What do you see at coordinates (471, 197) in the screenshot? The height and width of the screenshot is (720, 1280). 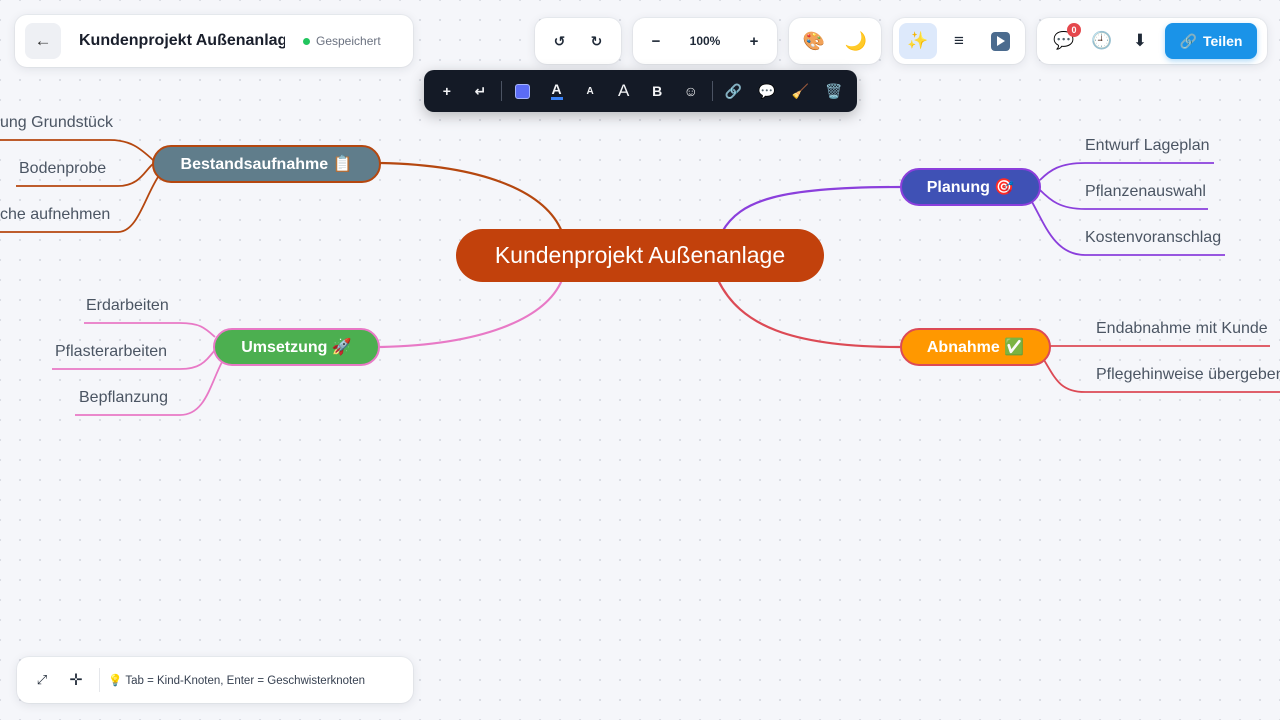 I see `edge-root-bestandsaufnahme` at bounding box center [471, 197].